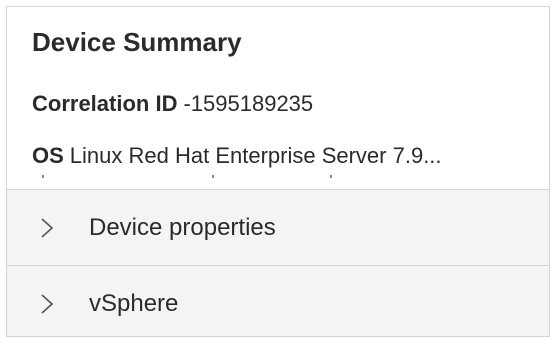 The width and height of the screenshot is (556, 343). I want to click on page-title: Device Summary, so click(137, 42).